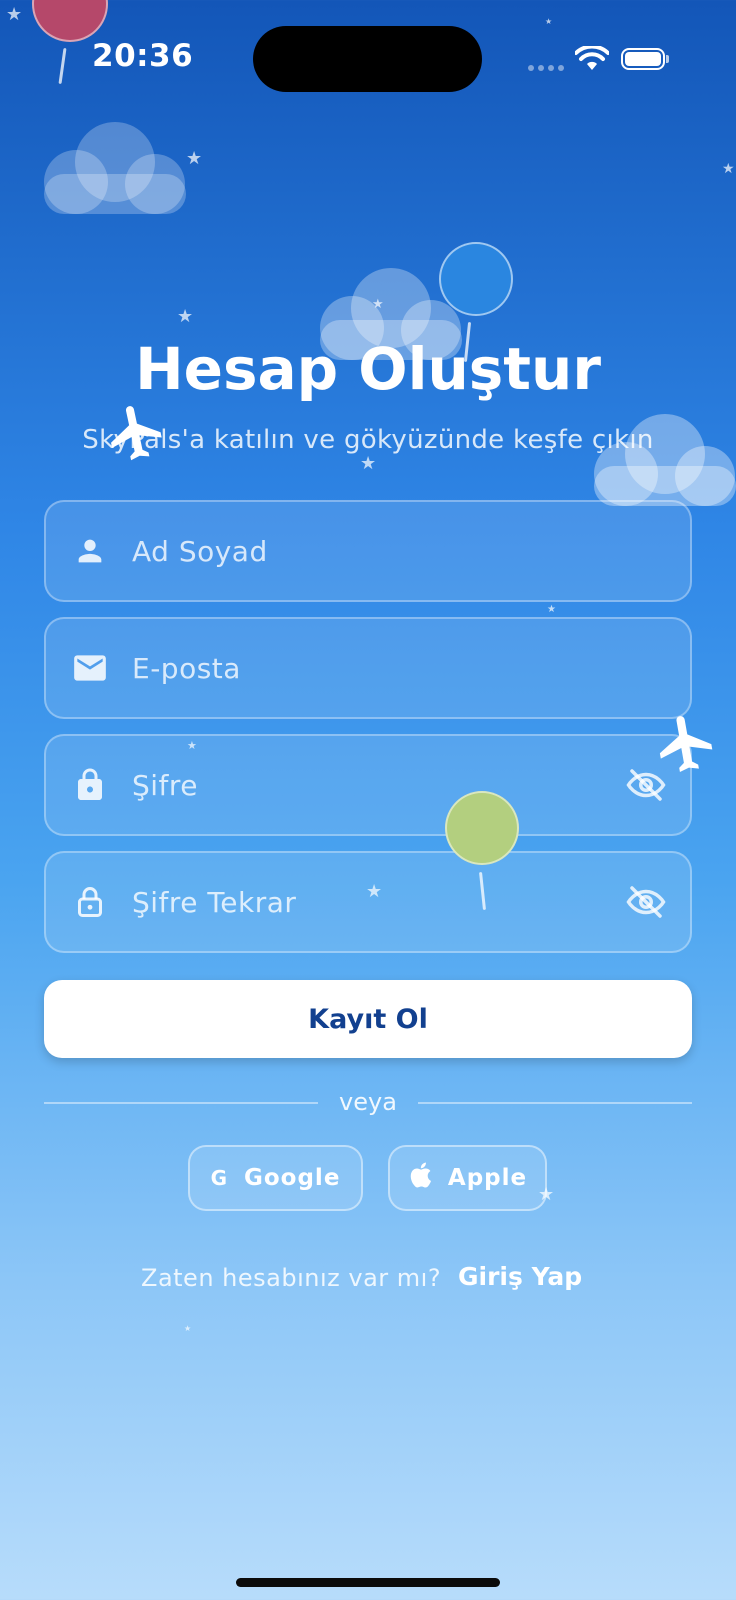 This screenshot has width=736, height=1600. Describe the element at coordinates (70, 21) in the screenshot. I see `red-balloon-decoration` at that location.